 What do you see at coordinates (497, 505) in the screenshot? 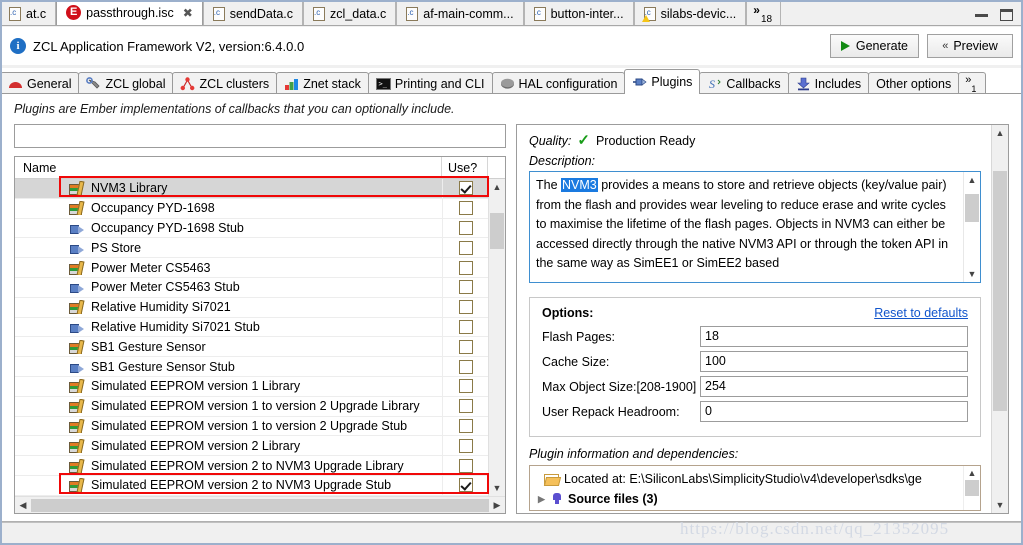
I see `scroll-right-icon: ▶` at bounding box center [497, 505].